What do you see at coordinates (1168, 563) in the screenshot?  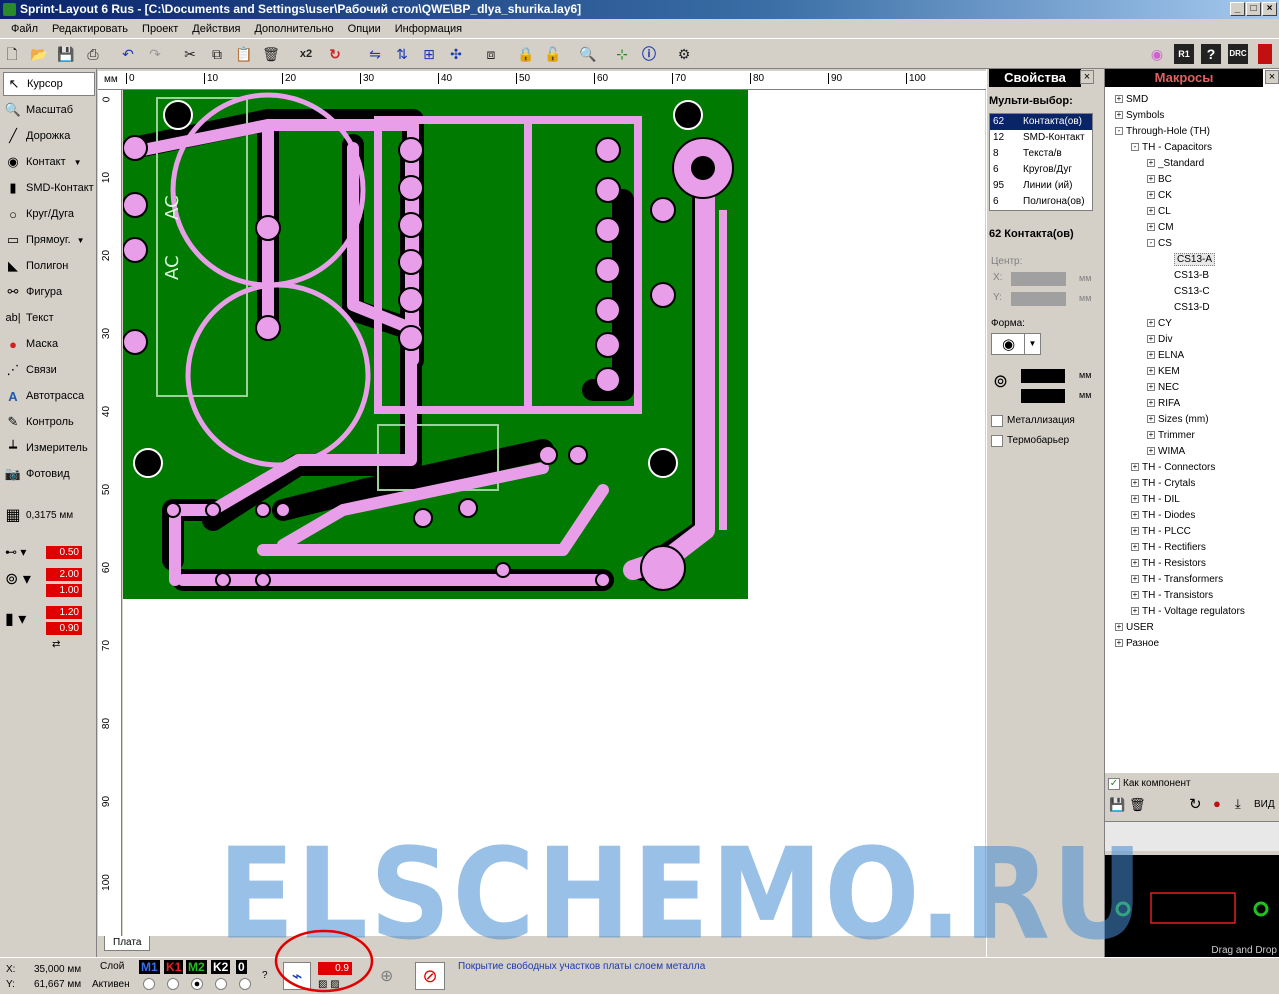 I see `tree-item: + TH - Resistors` at bounding box center [1168, 563].